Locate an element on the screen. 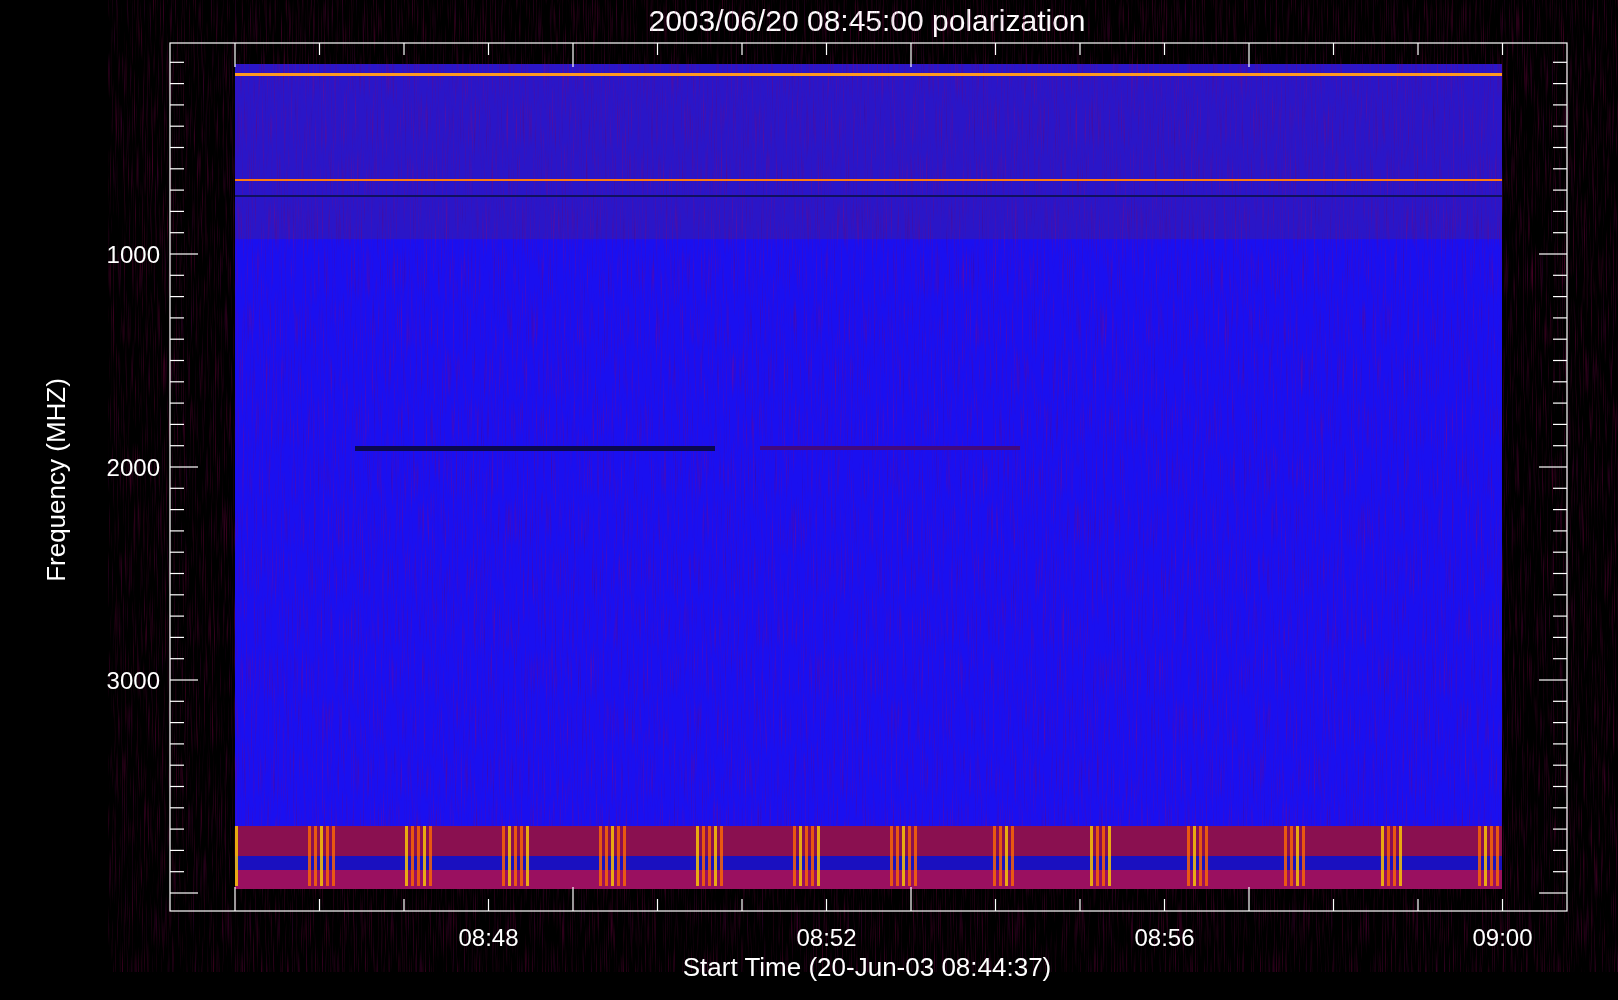 Image resolution: width=1618 pixels, height=1000 pixels. tick-label: 08:48 is located at coordinates (488, 937).